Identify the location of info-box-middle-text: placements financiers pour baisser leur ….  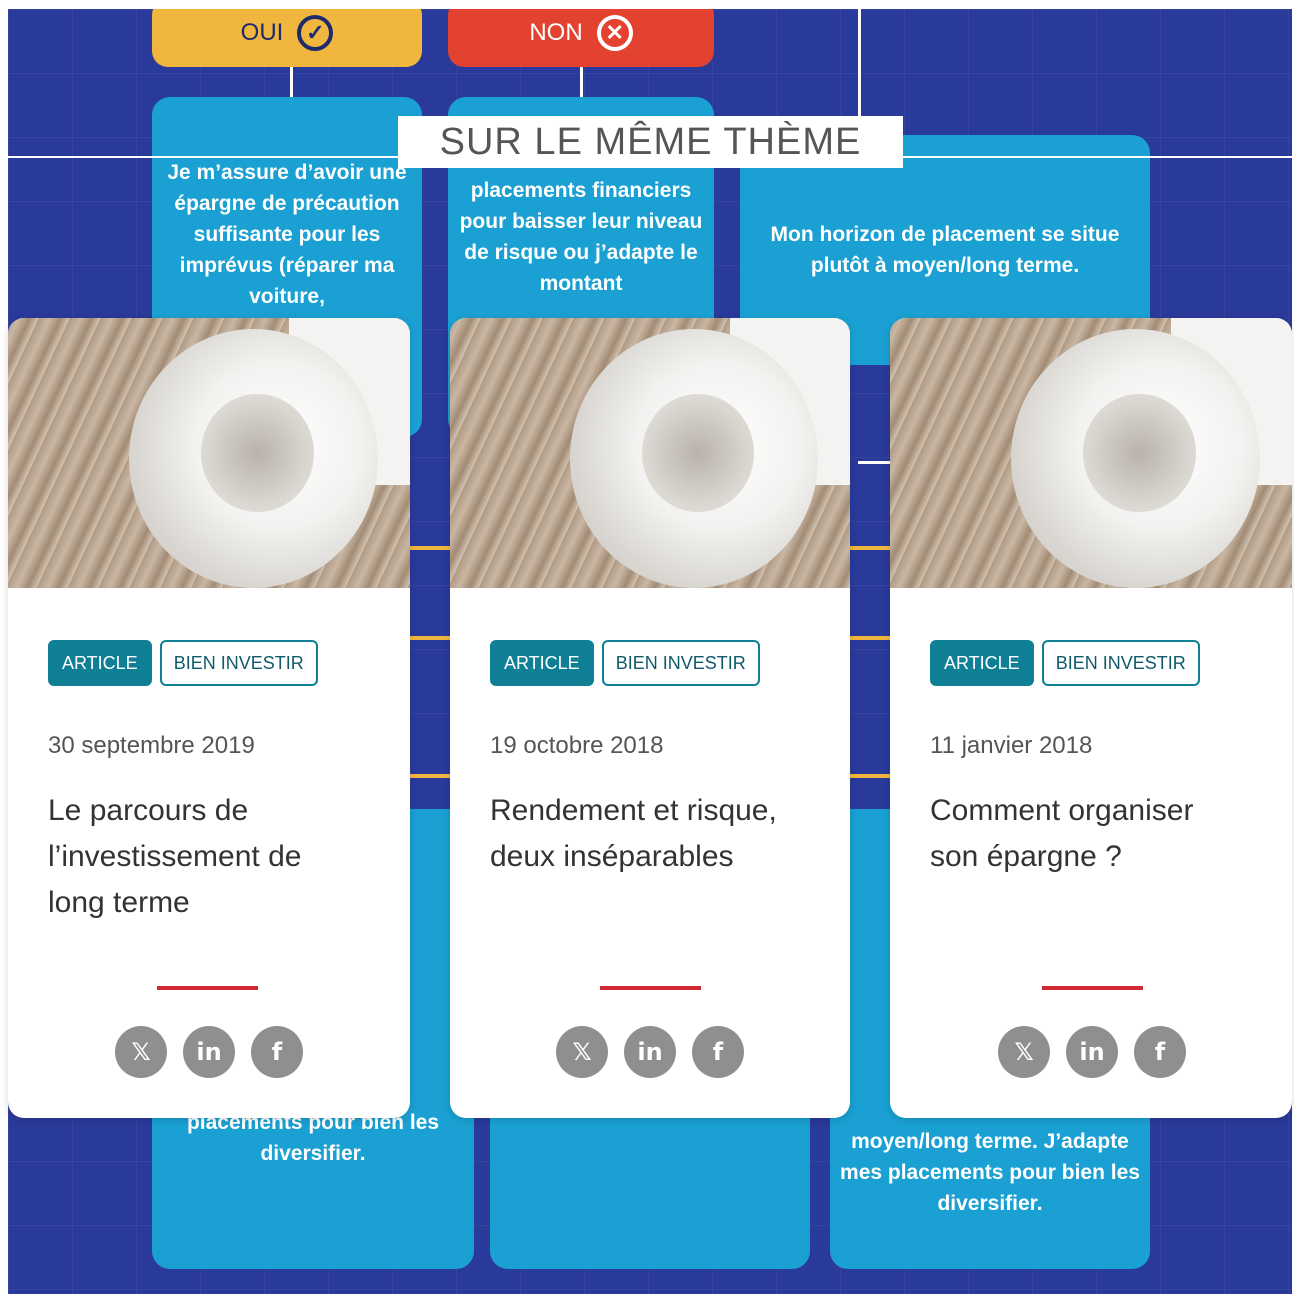
(581, 237).